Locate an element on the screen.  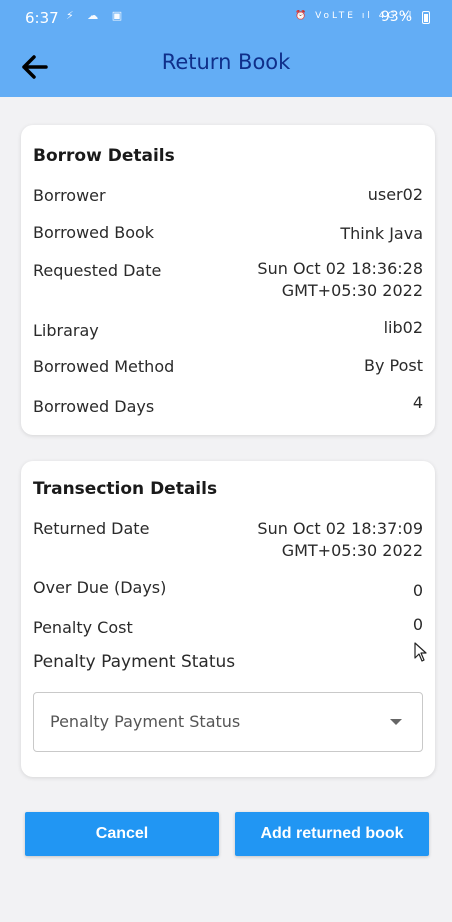
transaction-details-title: Transection Details is located at coordinates (125, 489).